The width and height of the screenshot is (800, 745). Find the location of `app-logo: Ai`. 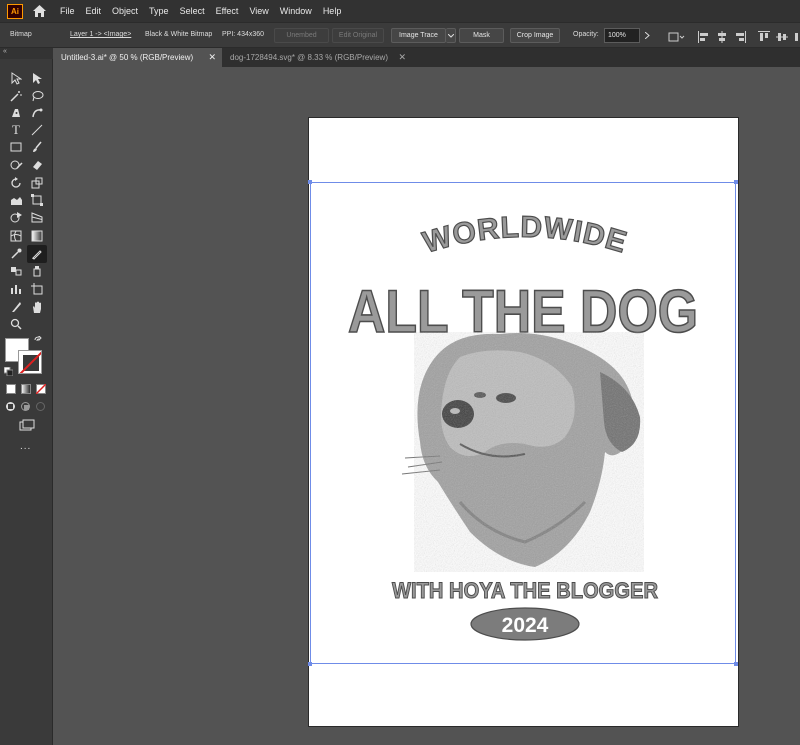

app-logo: Ai is located at coordinates (15, 11).